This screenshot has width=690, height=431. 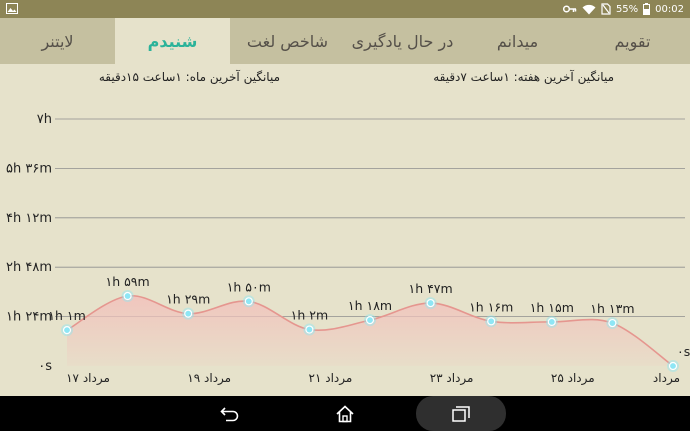 I want to click on tab-leitner: لایتنر, so click(x=57, y=41).